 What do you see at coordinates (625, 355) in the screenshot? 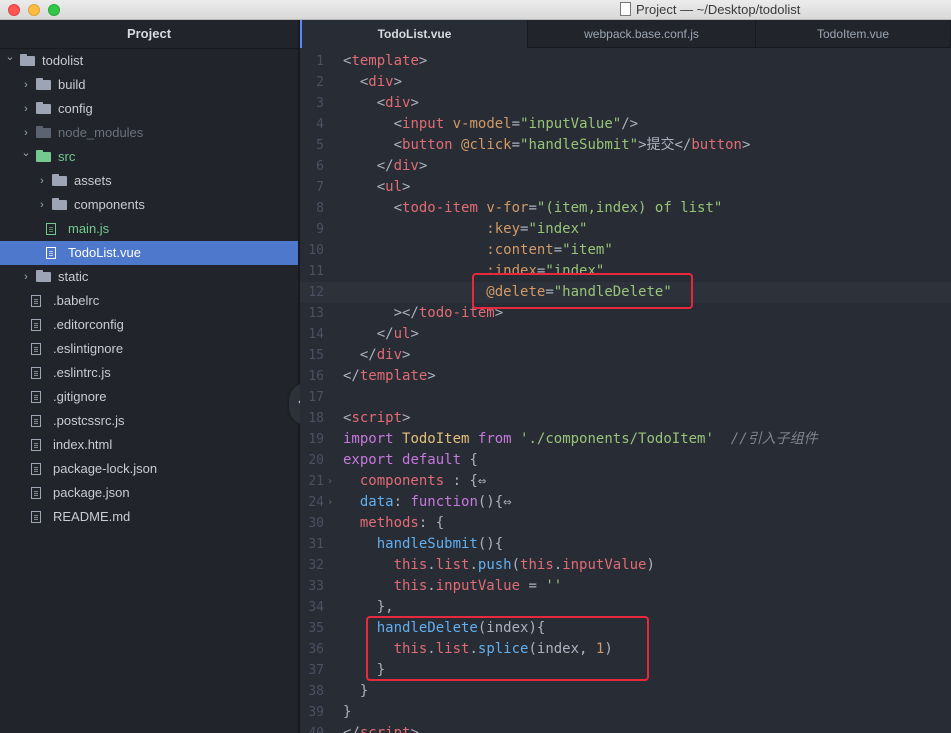
I see `code-line: 15 </div>` at bounding box center [625, 355].